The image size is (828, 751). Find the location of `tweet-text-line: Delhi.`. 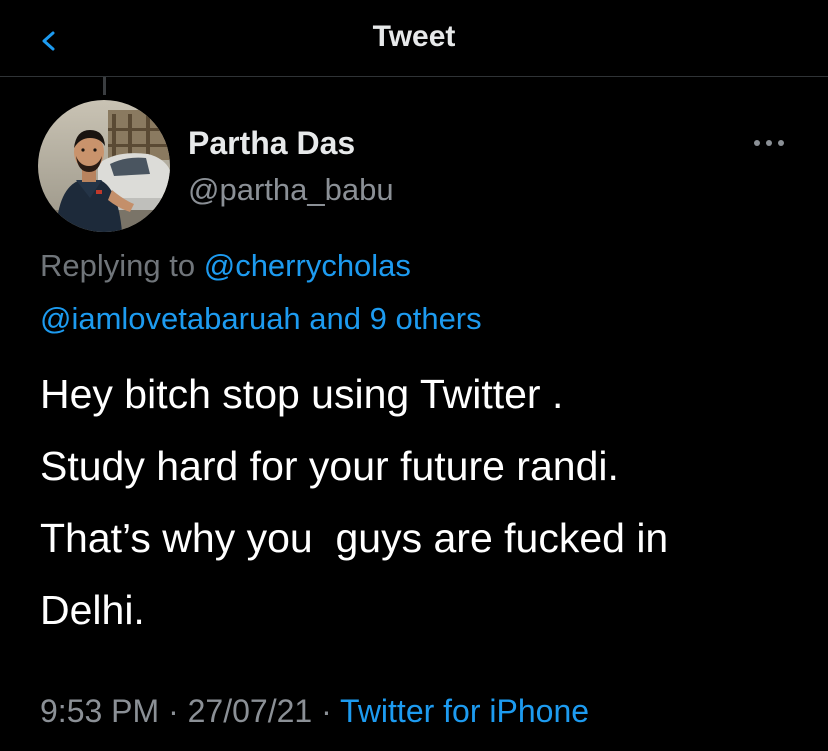

tweet-text-line: Delhi. is located at coordinates (92, 610).